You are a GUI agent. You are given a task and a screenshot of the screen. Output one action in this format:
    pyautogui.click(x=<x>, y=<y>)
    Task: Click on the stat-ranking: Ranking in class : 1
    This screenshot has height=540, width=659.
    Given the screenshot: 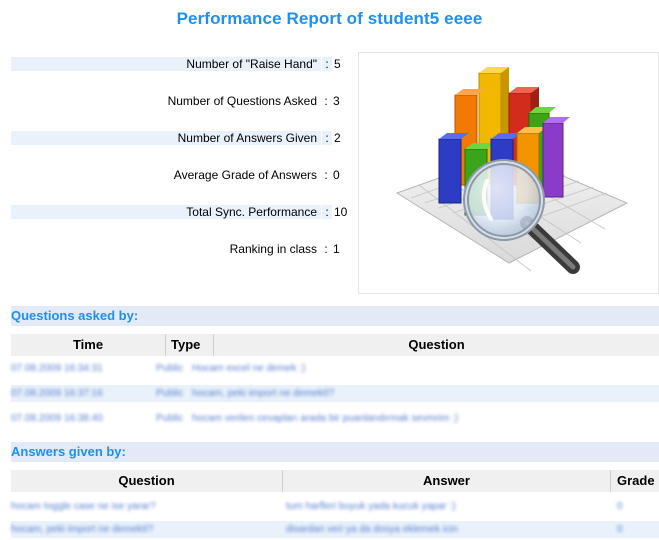 What is the action you would take?
    pyautogui.click(x=182, y=249)
    